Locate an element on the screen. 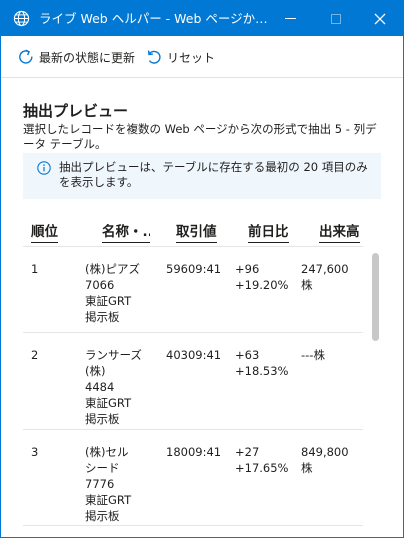 The width and height of the screenshot is (404, 538). trade-value-cell: 40309:41 is located at coordinates (194, 355).